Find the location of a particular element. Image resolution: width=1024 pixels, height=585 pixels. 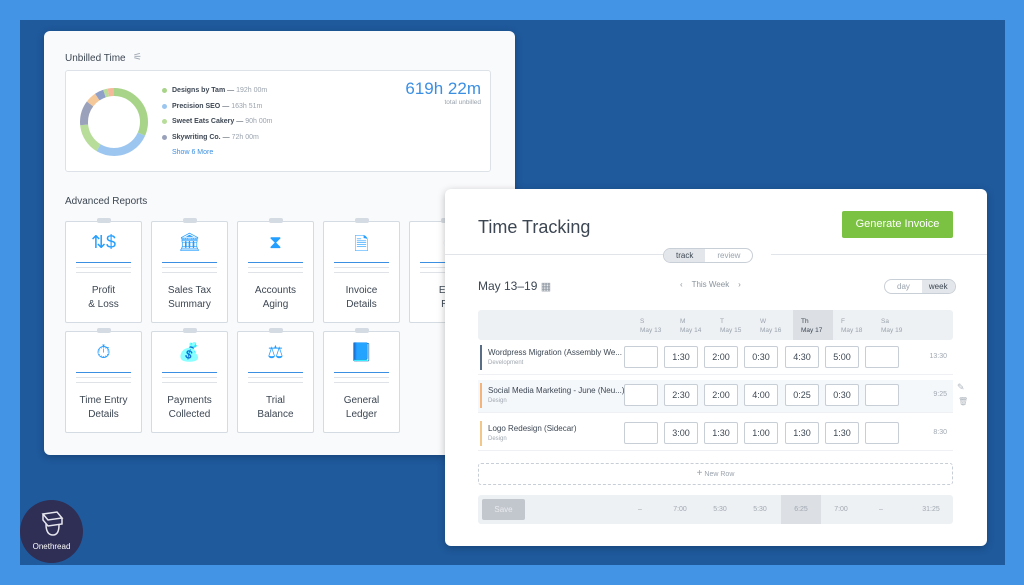

onethread-logo: Onethread is located at coordinates (51, 531).